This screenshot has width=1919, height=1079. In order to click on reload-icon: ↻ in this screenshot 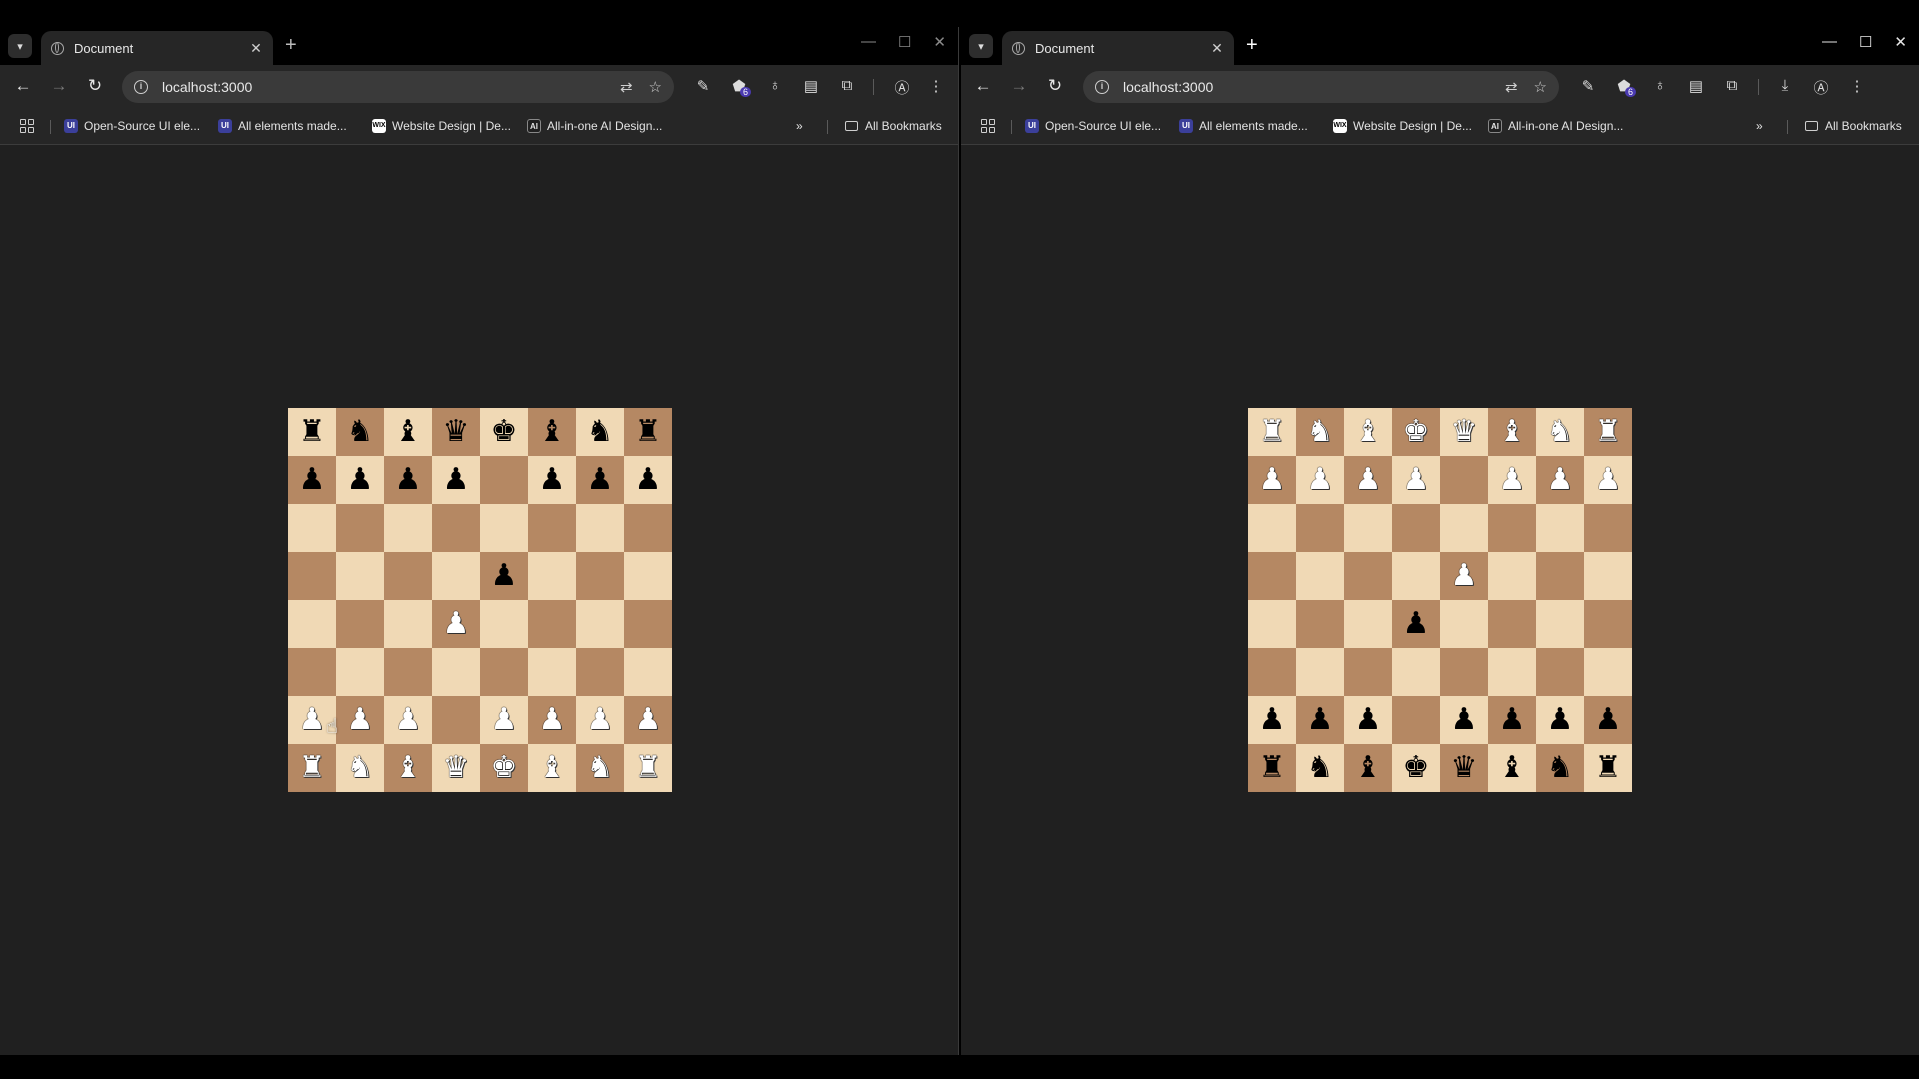, I will do `click(1055, 86)`.